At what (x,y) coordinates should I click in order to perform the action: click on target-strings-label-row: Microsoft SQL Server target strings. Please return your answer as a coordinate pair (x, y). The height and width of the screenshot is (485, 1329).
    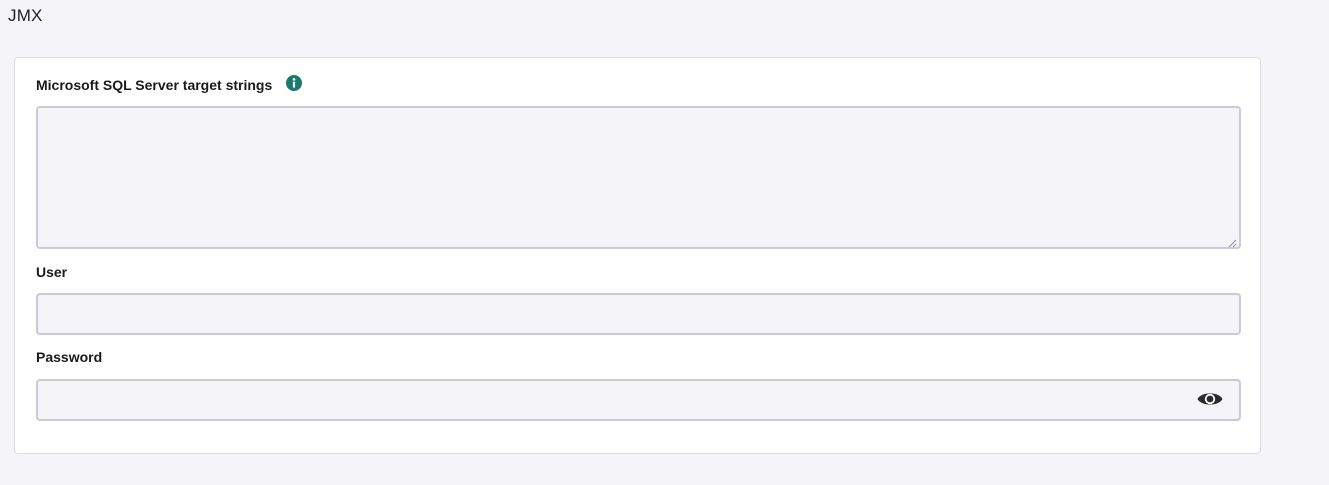
    Looking at the image, I should click on (169, 84).